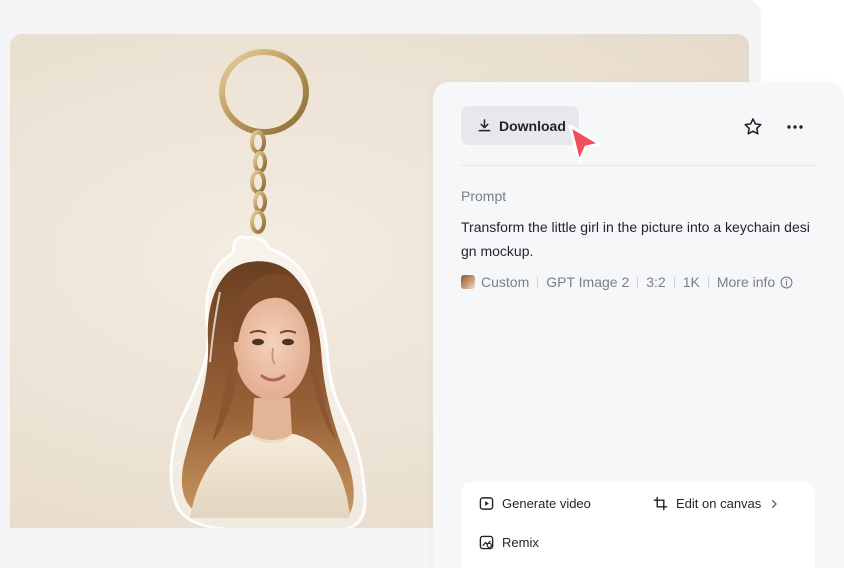  I want to click on remix-label: Remix, so click(520, 542).